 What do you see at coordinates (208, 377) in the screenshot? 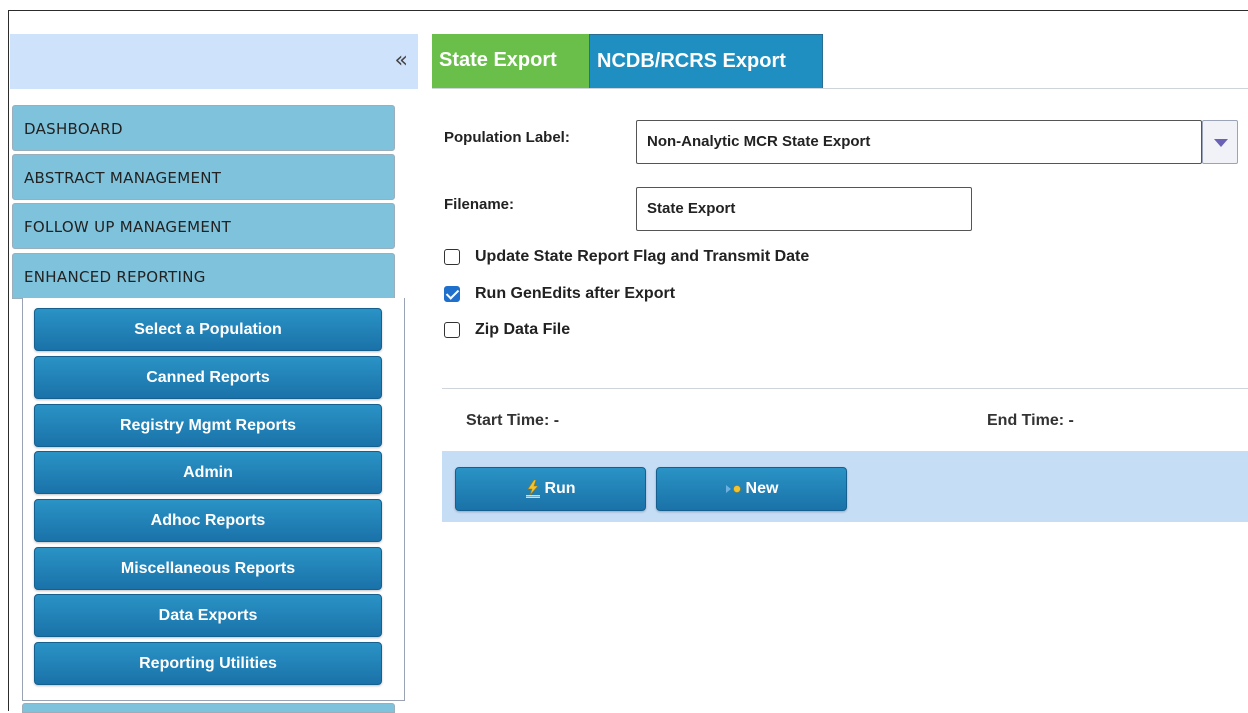
I see `canned-reports-button: Canned Reports` at bounding box center [208, 377].